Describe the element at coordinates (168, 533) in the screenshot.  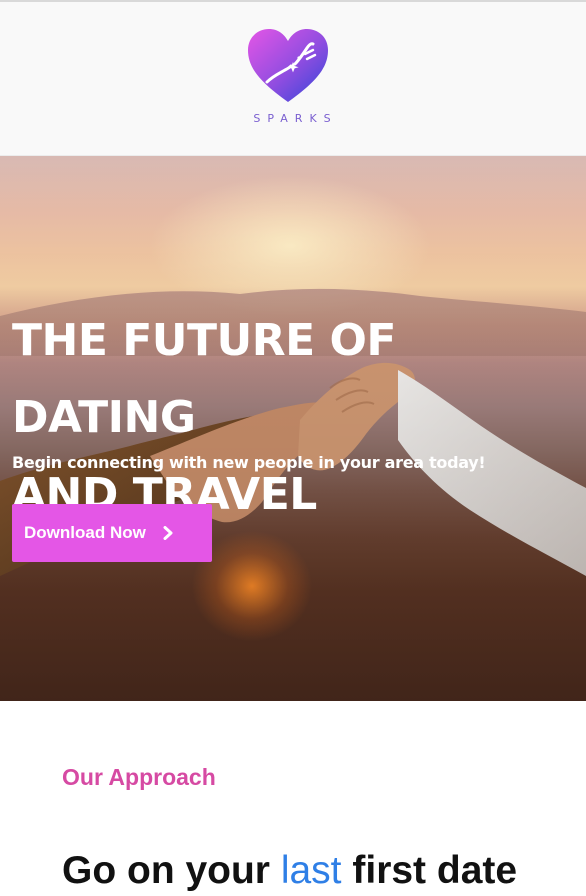
I see `chevron-right-icon` at that location.